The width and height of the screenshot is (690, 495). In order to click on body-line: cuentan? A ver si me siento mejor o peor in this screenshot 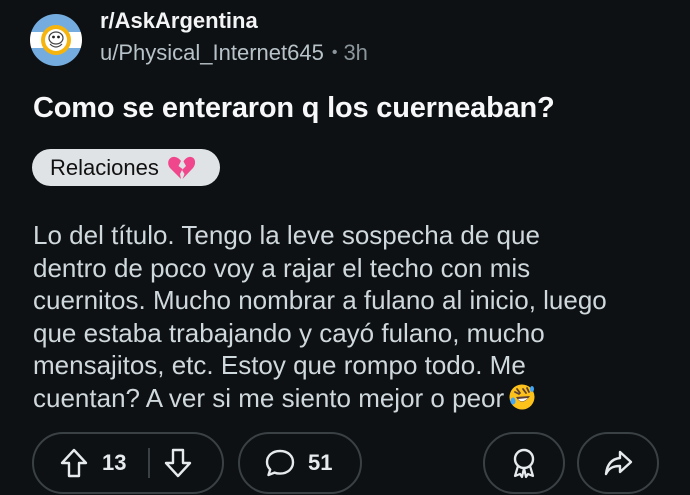, I will do `click(269, 397)`.